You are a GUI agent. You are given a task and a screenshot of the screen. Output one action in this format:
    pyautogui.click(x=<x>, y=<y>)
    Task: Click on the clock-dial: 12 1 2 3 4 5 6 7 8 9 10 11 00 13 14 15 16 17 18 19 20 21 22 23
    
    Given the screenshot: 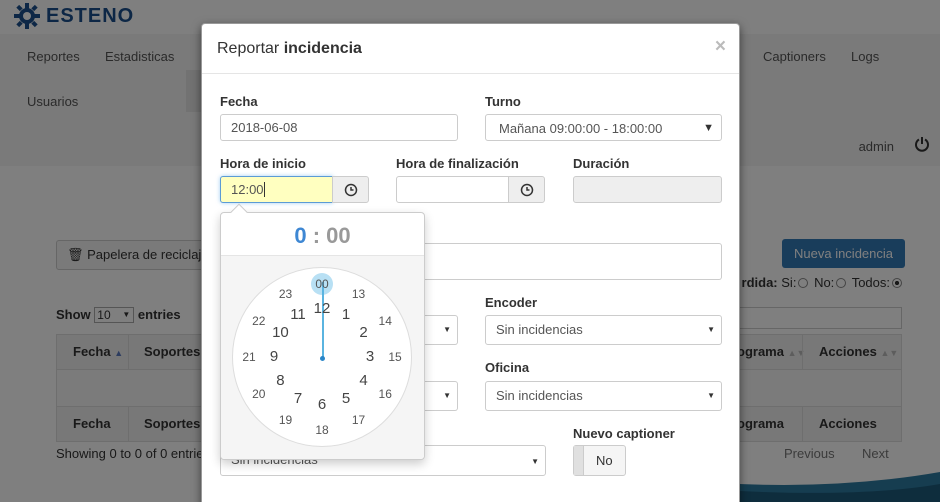 What is the action you would take?
    pyautogui.click(x=322, y=357)
    